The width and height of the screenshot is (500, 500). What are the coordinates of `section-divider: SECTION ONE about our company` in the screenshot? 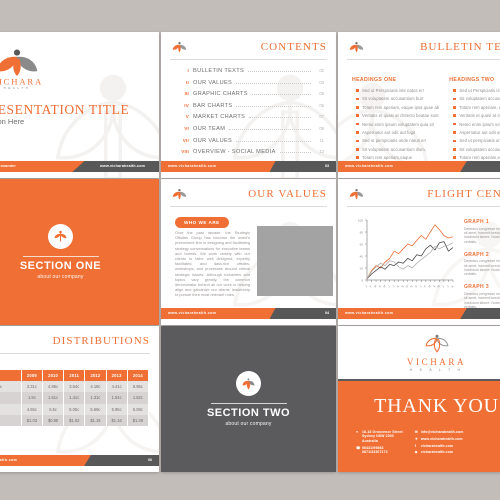 It's located at (79, 252).